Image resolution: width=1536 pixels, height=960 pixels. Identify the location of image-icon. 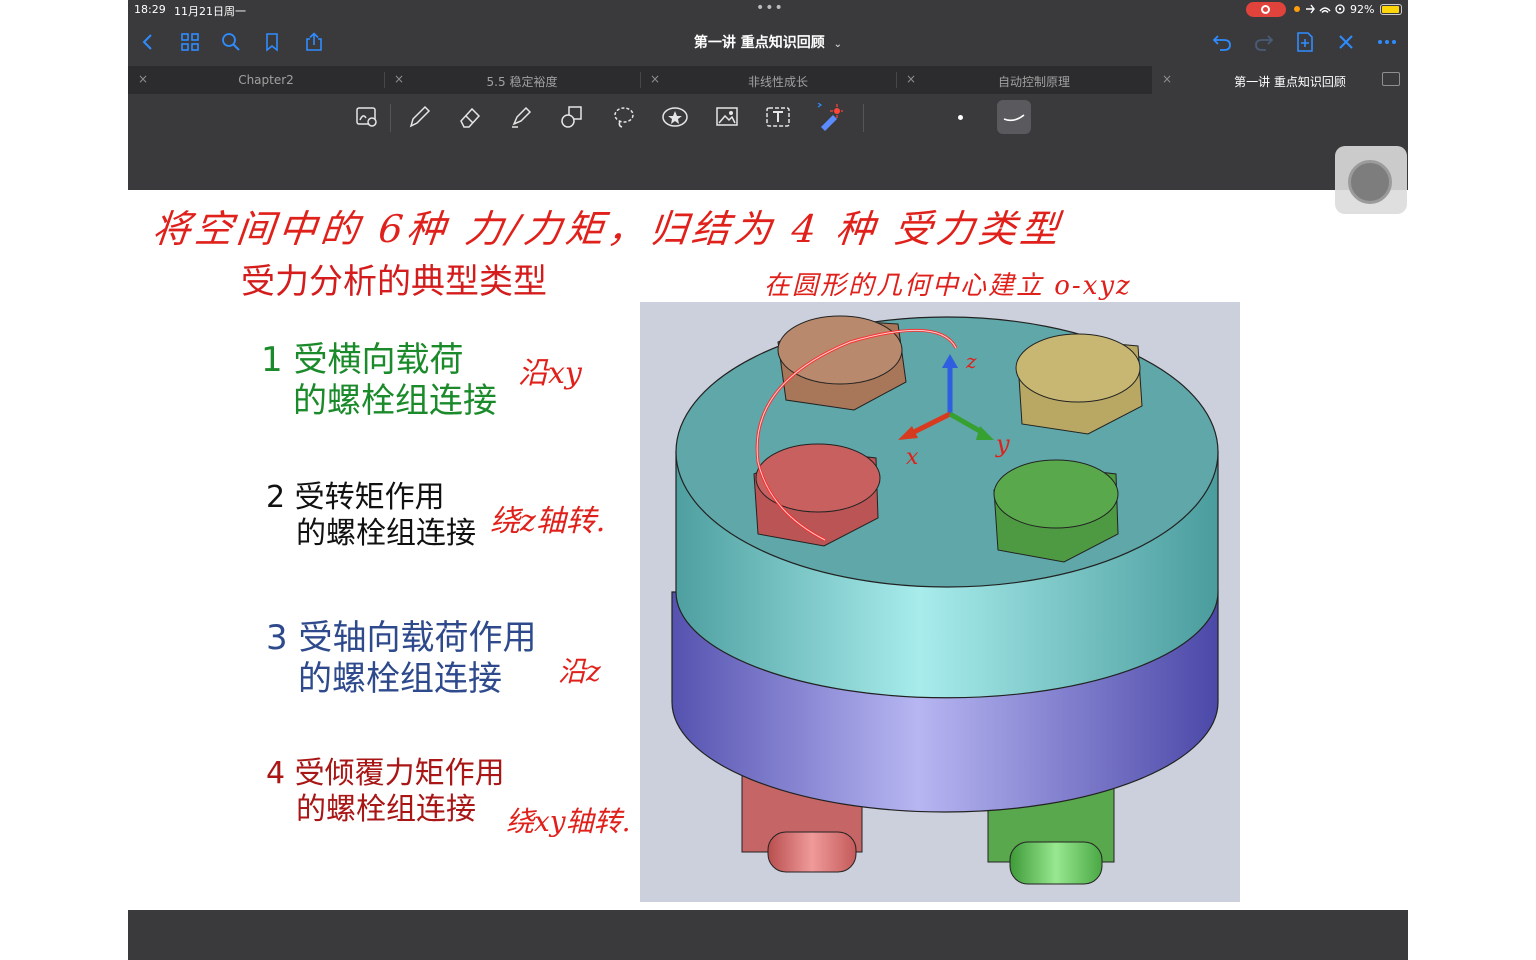
(727, 117).